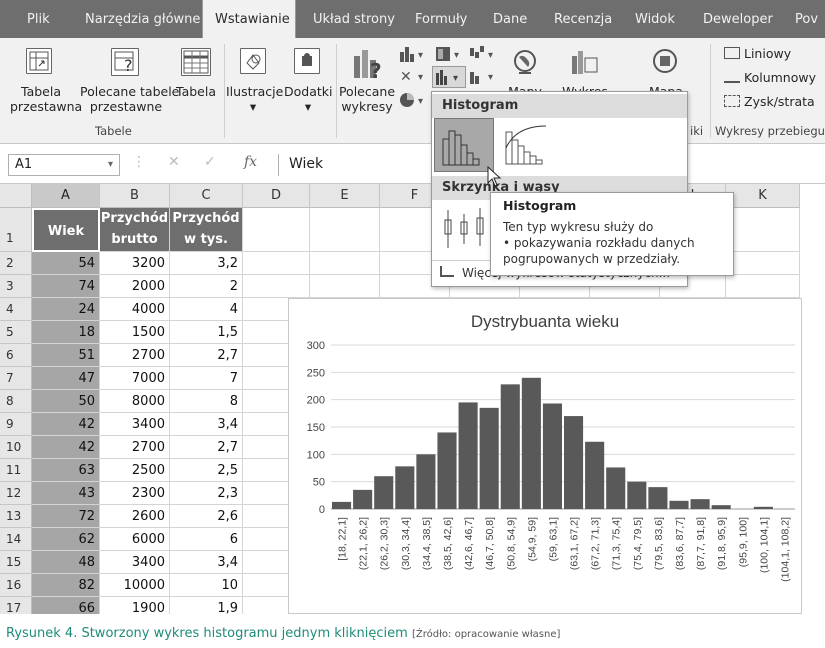 The height and width of the screenshot is (648, 825). Describe the element at coordinates (16, 516) in the screenshot. I see `row-header: 13` at that location.